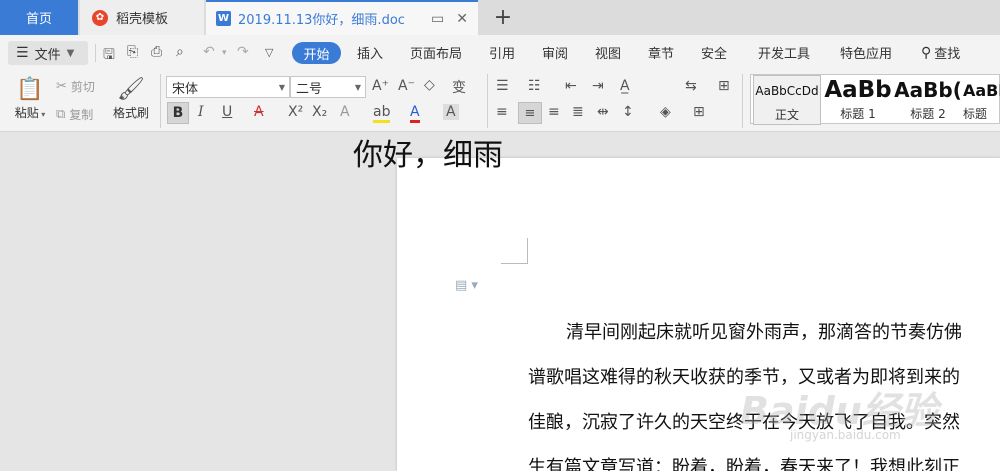 This screenshot has height=471, width=1000. Describe the element at coordinates (926, 52) in the screenshot. I see `search-icon: ⚲` at that location.